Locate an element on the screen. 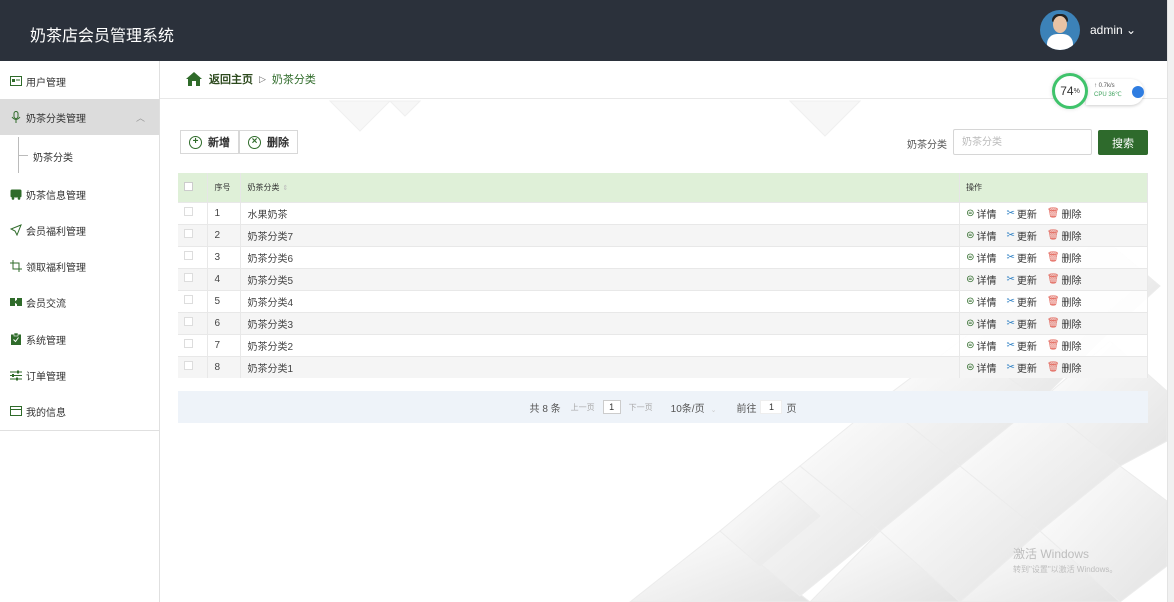 This screenshot has width=1174, height=602. page-size-value: 10条/页 is located at coordinates (687, 409).